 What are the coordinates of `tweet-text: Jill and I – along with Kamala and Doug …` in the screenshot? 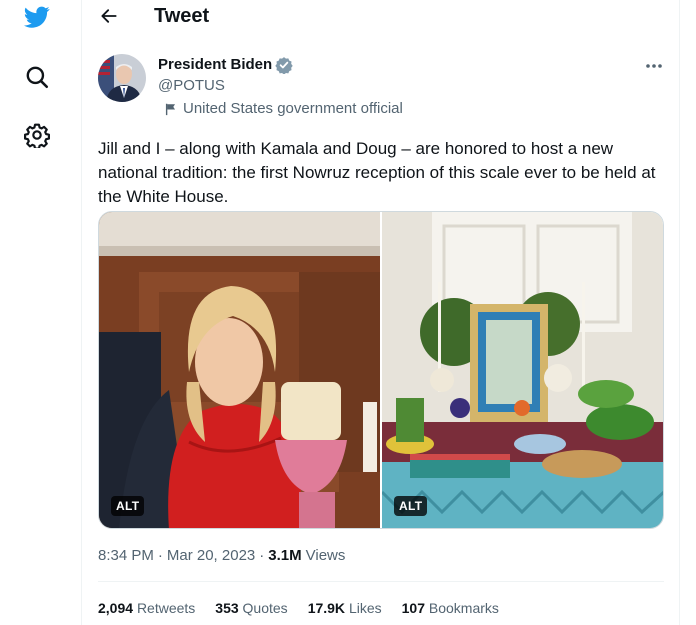 It's located at (377, 172).